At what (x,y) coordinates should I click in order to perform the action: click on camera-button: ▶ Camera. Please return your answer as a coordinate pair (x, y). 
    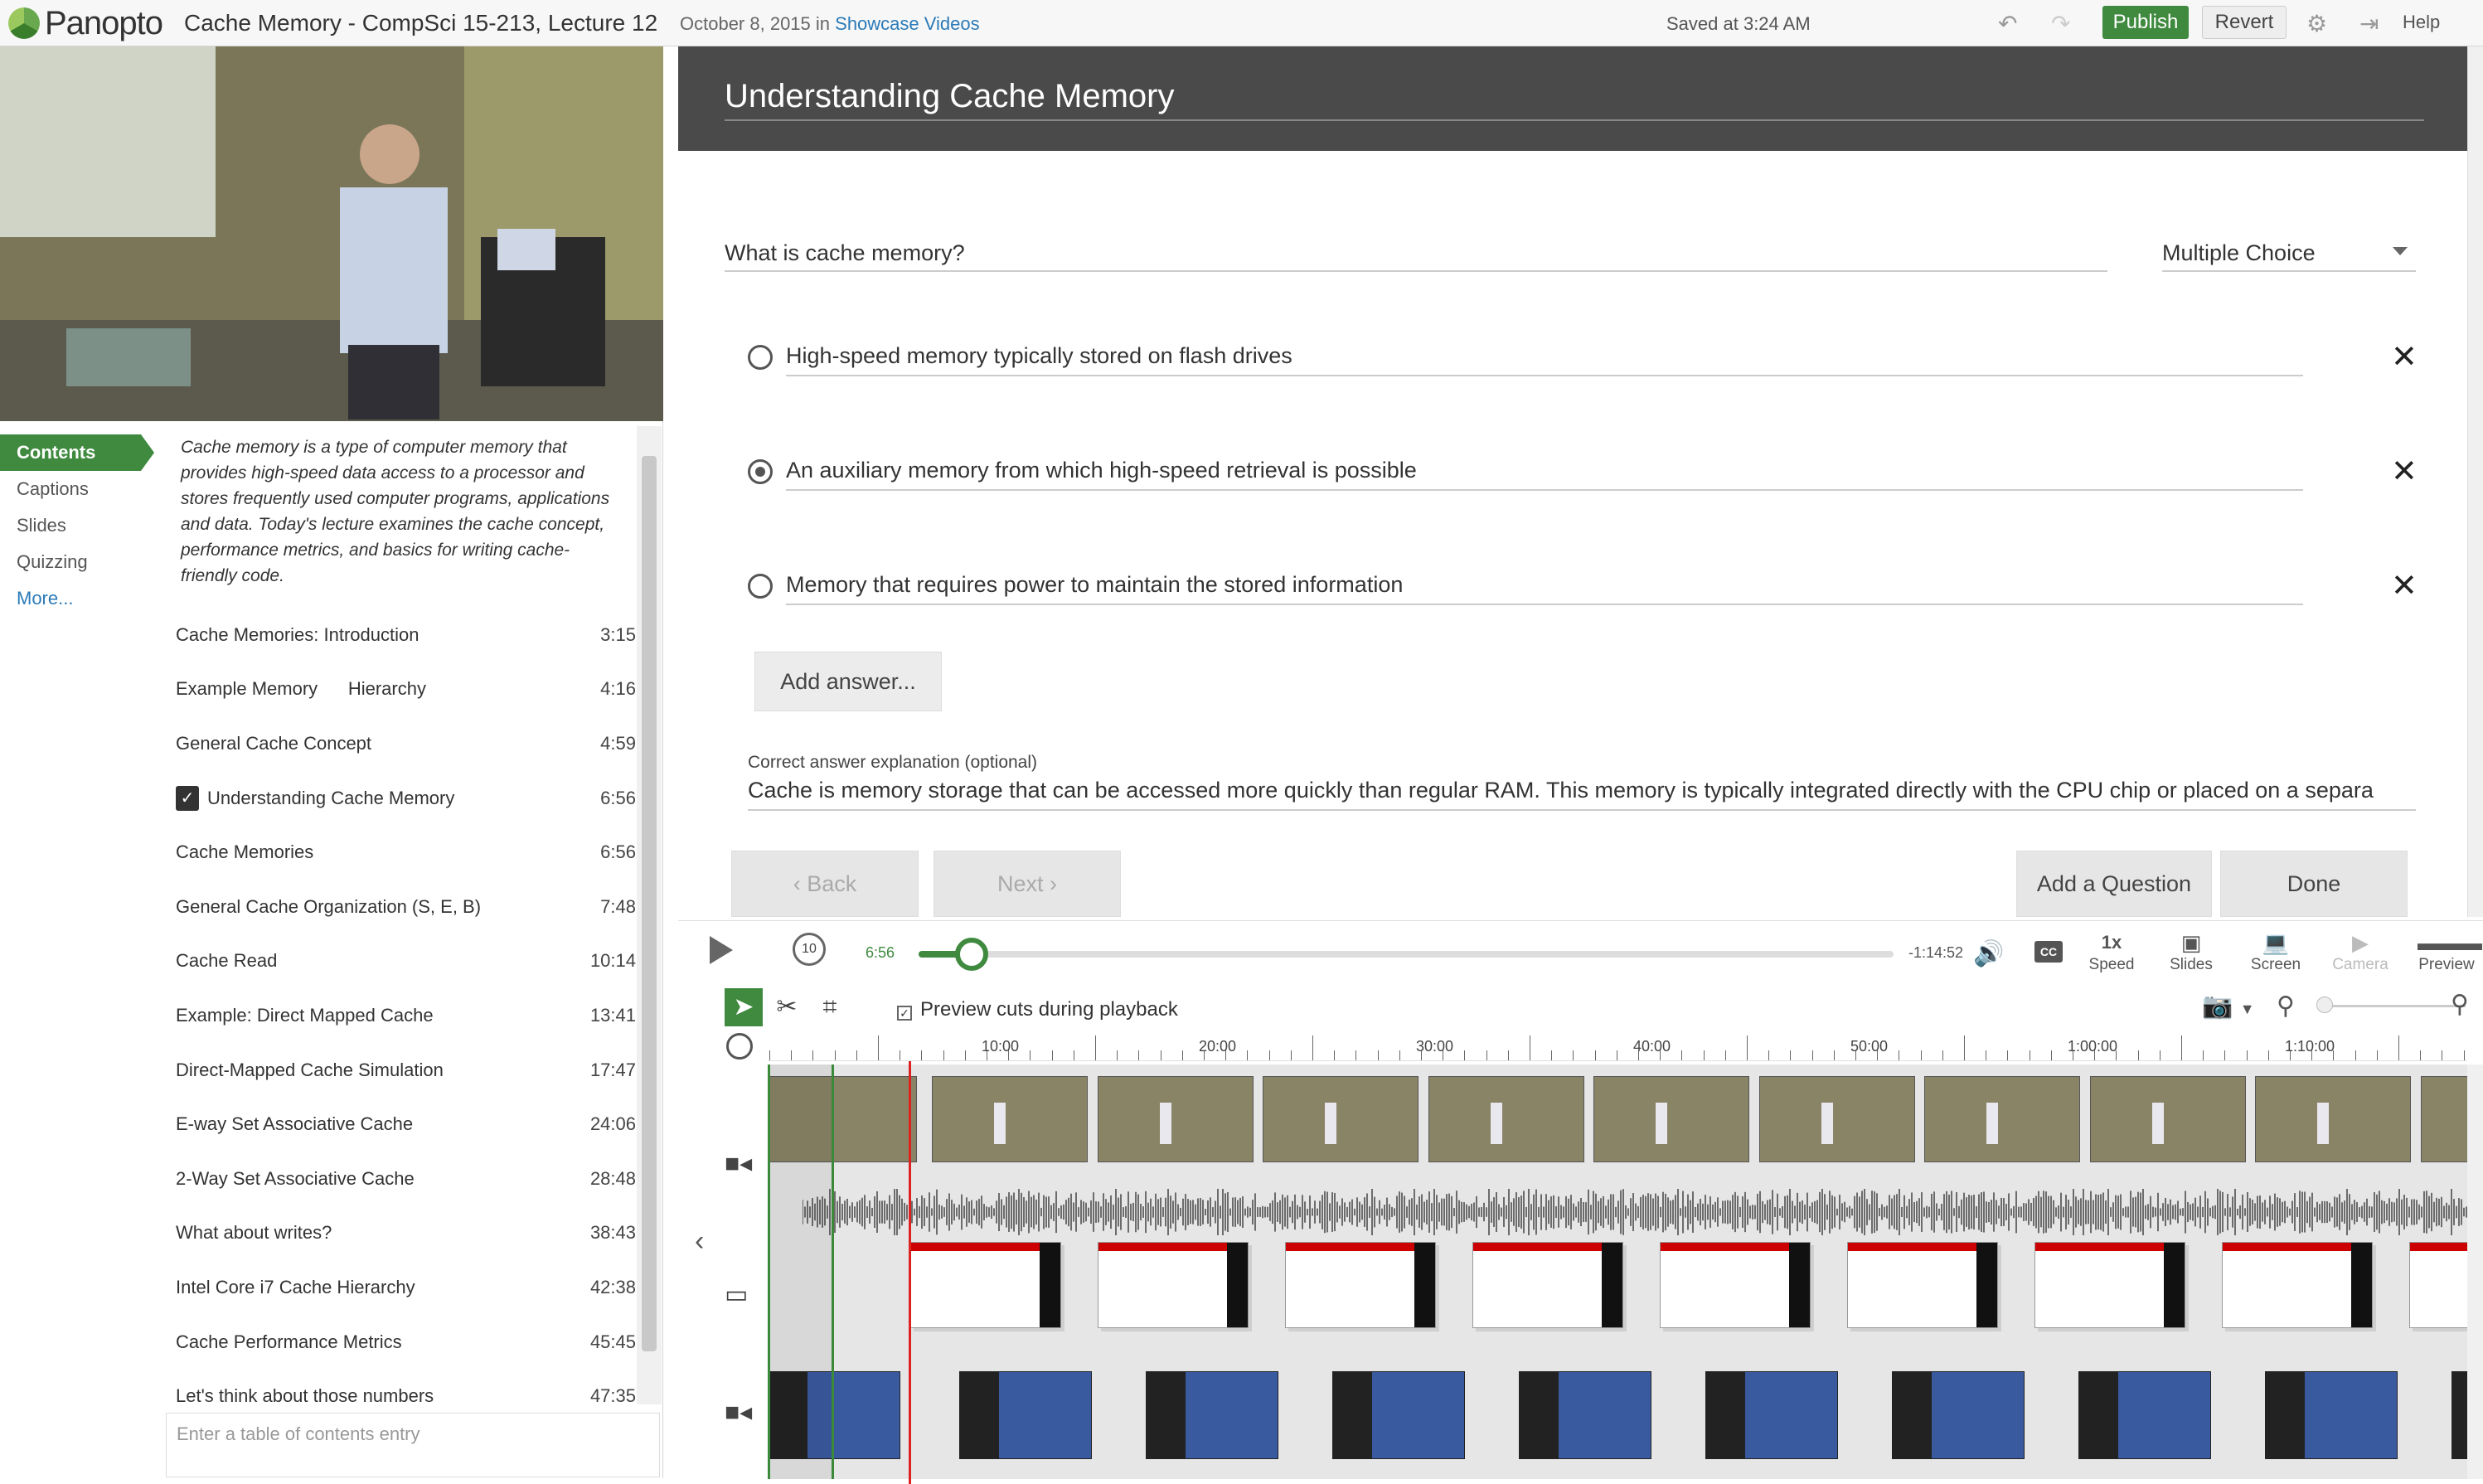
    Looking at the image, I should click on (2360, 951).